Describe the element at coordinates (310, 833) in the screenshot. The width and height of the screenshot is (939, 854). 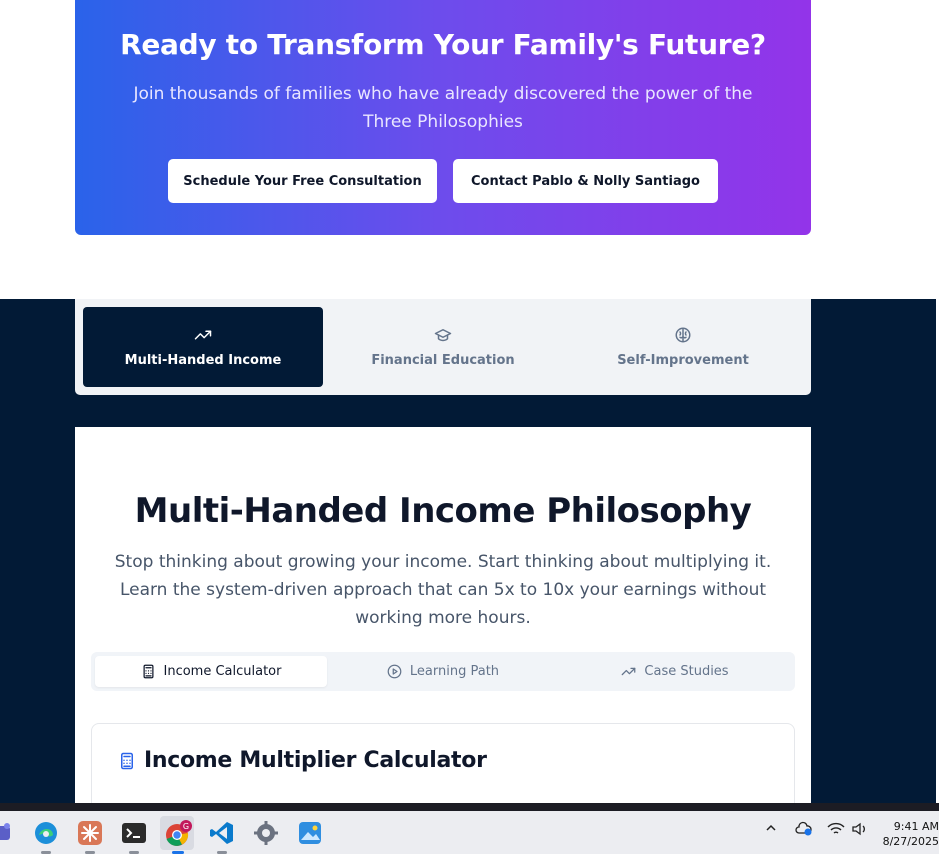
I see `photos-icon` at that location.